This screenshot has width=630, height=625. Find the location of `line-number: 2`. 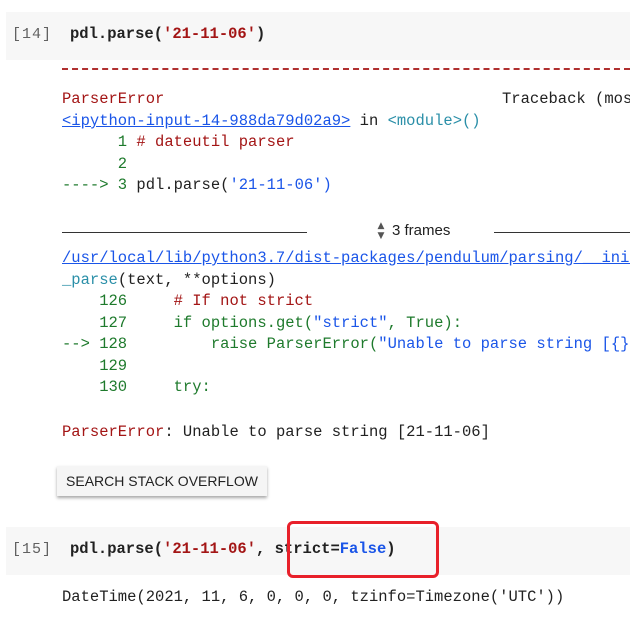

line-number: 2 is located at coordinates (95, 164).